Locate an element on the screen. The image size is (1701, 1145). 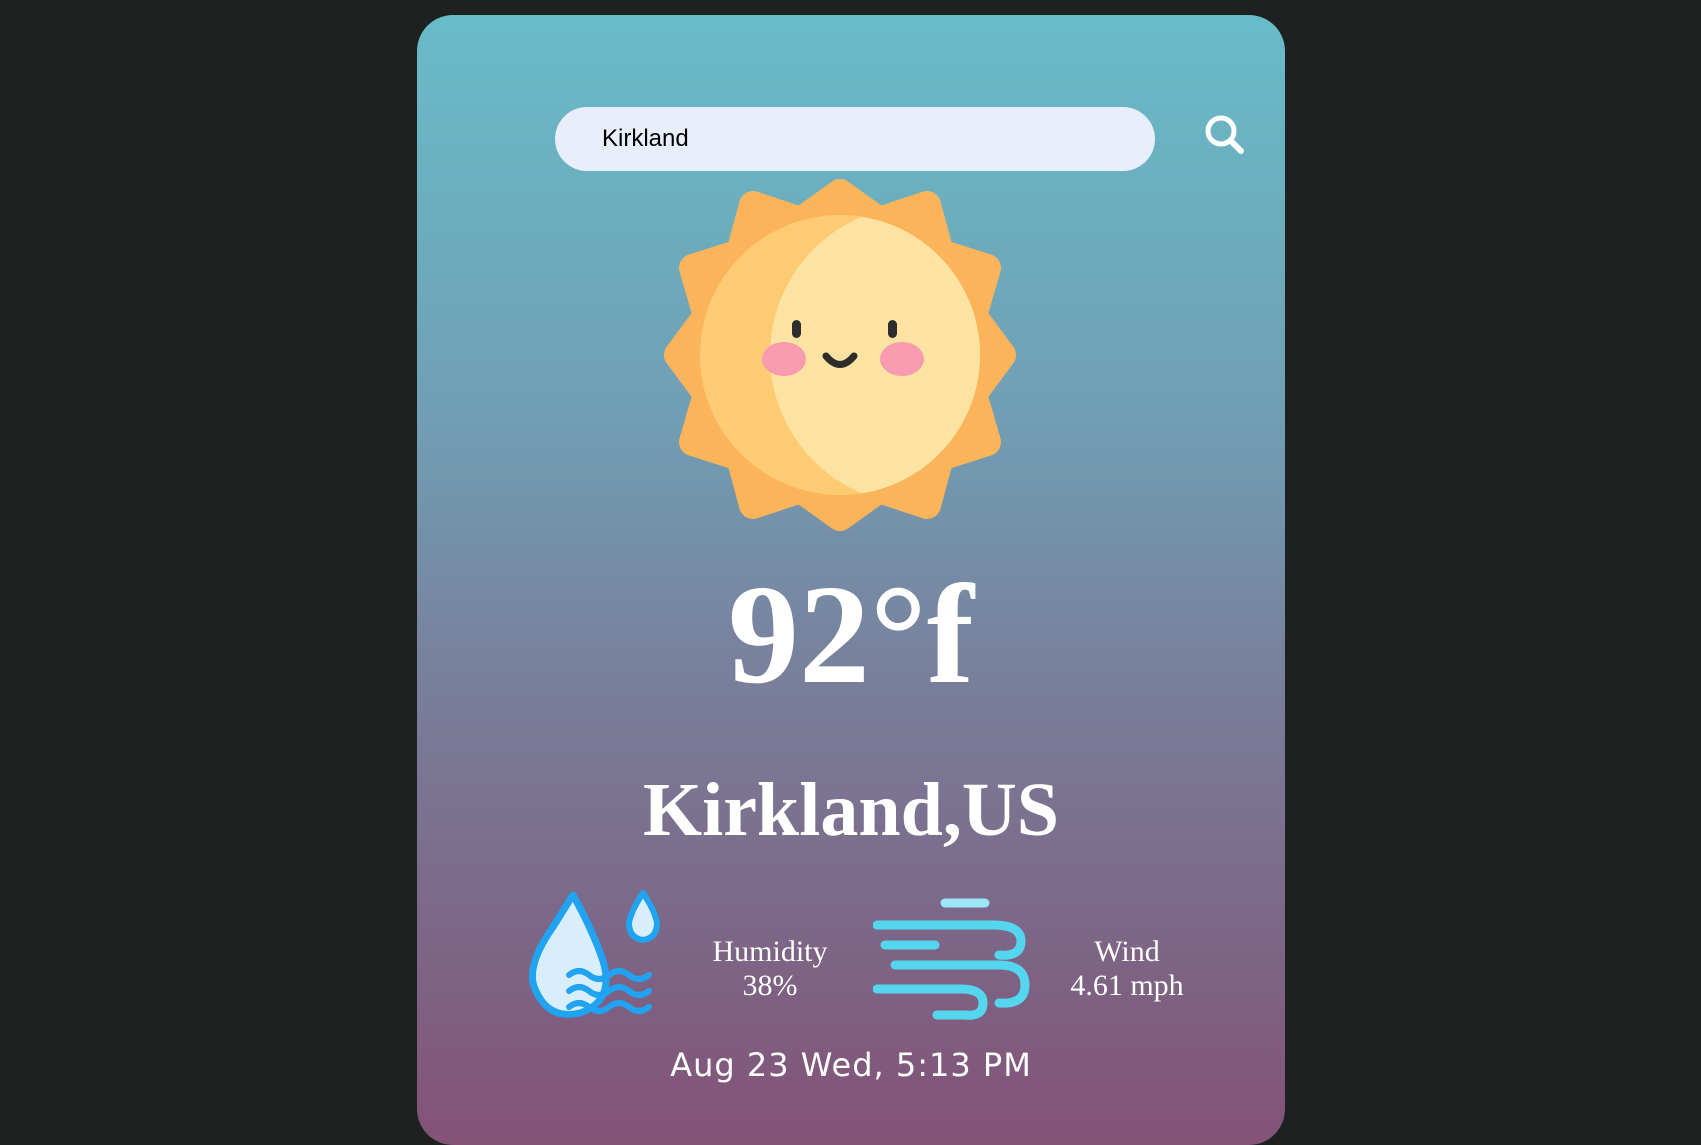
date-time: Aug 23 Wed, 5:13 PM is located at coordinates (851, 1065).